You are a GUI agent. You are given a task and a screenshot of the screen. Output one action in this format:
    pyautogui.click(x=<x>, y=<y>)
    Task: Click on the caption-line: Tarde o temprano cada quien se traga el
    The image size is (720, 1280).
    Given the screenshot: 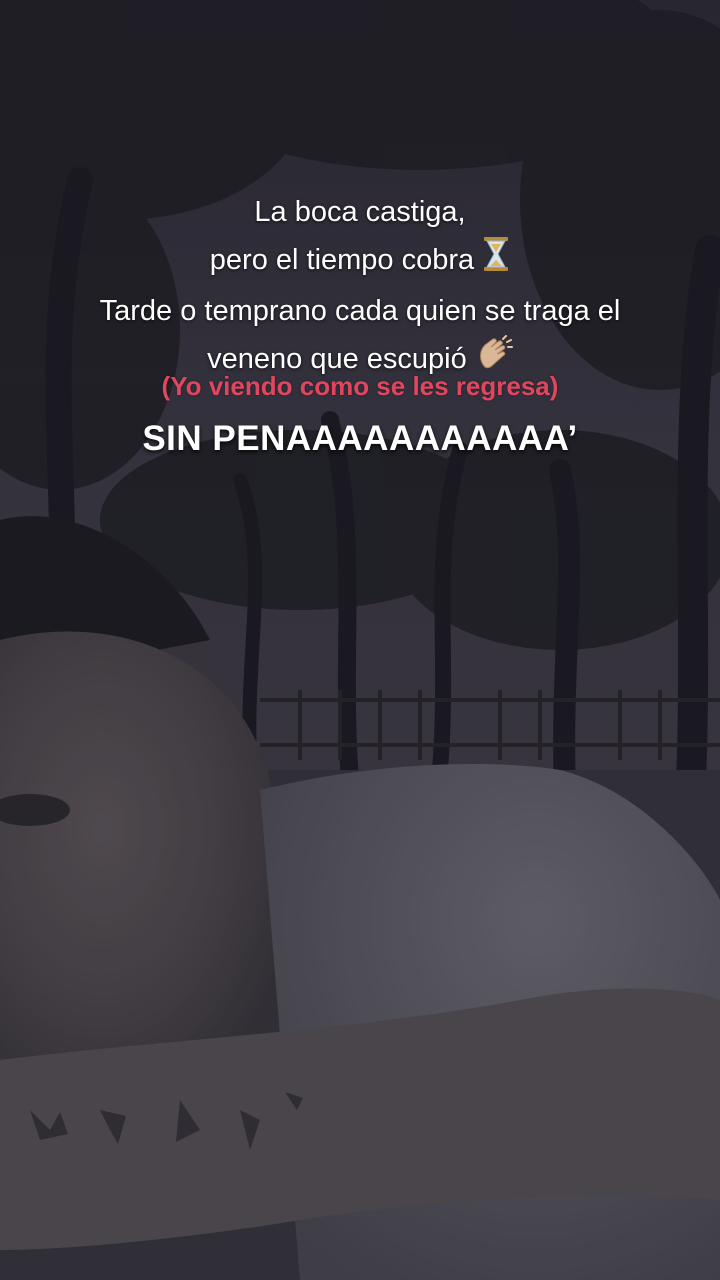 What is the action you would take?
    pyautogui.click(x=360, y=311)
    